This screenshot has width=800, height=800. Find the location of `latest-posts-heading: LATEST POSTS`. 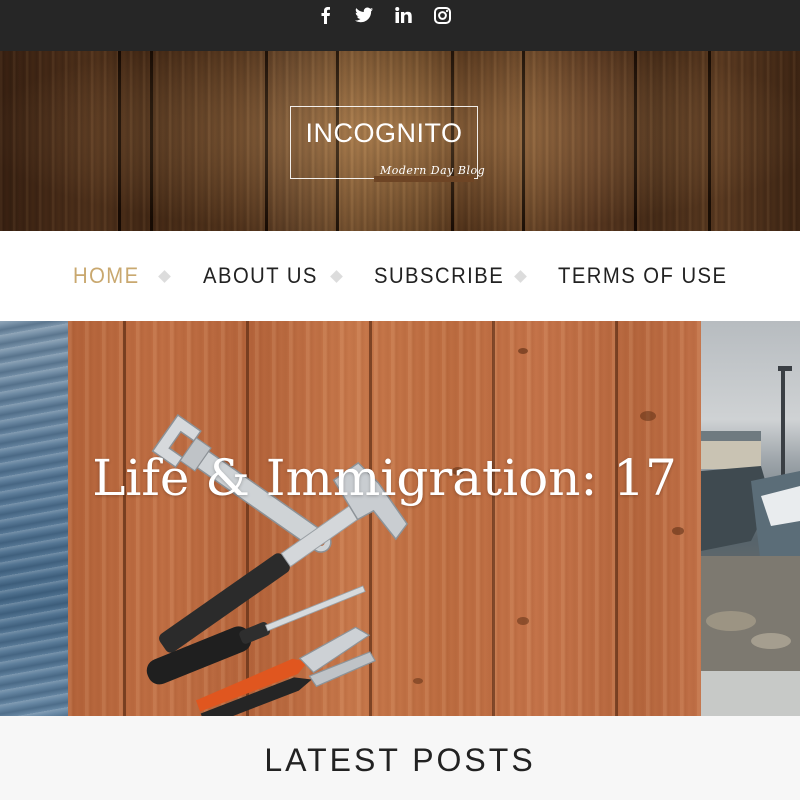

latest-posts-heading: LATEST POSTS is located at coordinates (400, 760).